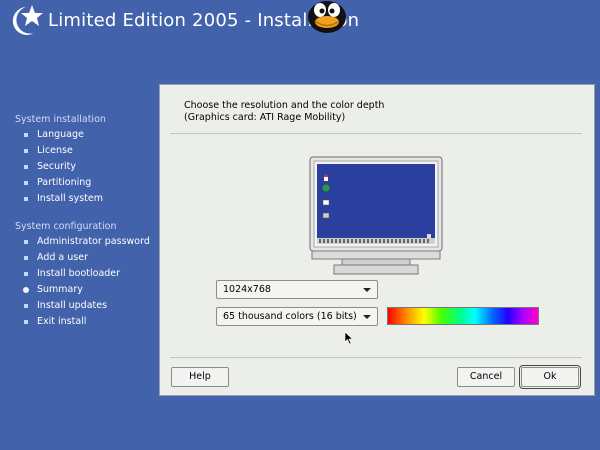 This screenshot has height=450, width=600. What do you see at coordinates (85, 135) in the screenshot?
I see `sidebar-item-language: Language` at bounding box center [85, 135].